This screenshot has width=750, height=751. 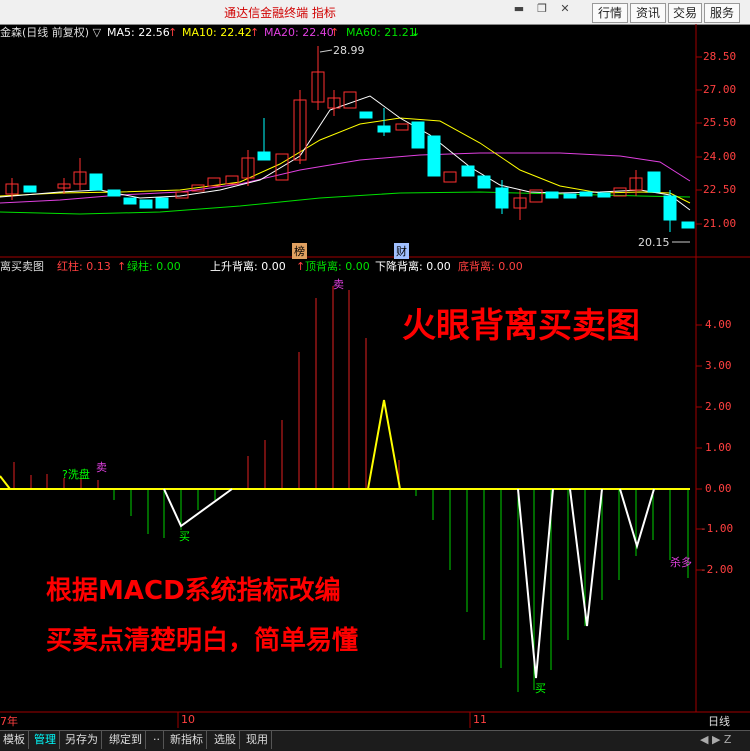 What do you see at coordinates (480, 719) in the screenshot?
I see `time-label: 11` at bounding box center [480, 719].